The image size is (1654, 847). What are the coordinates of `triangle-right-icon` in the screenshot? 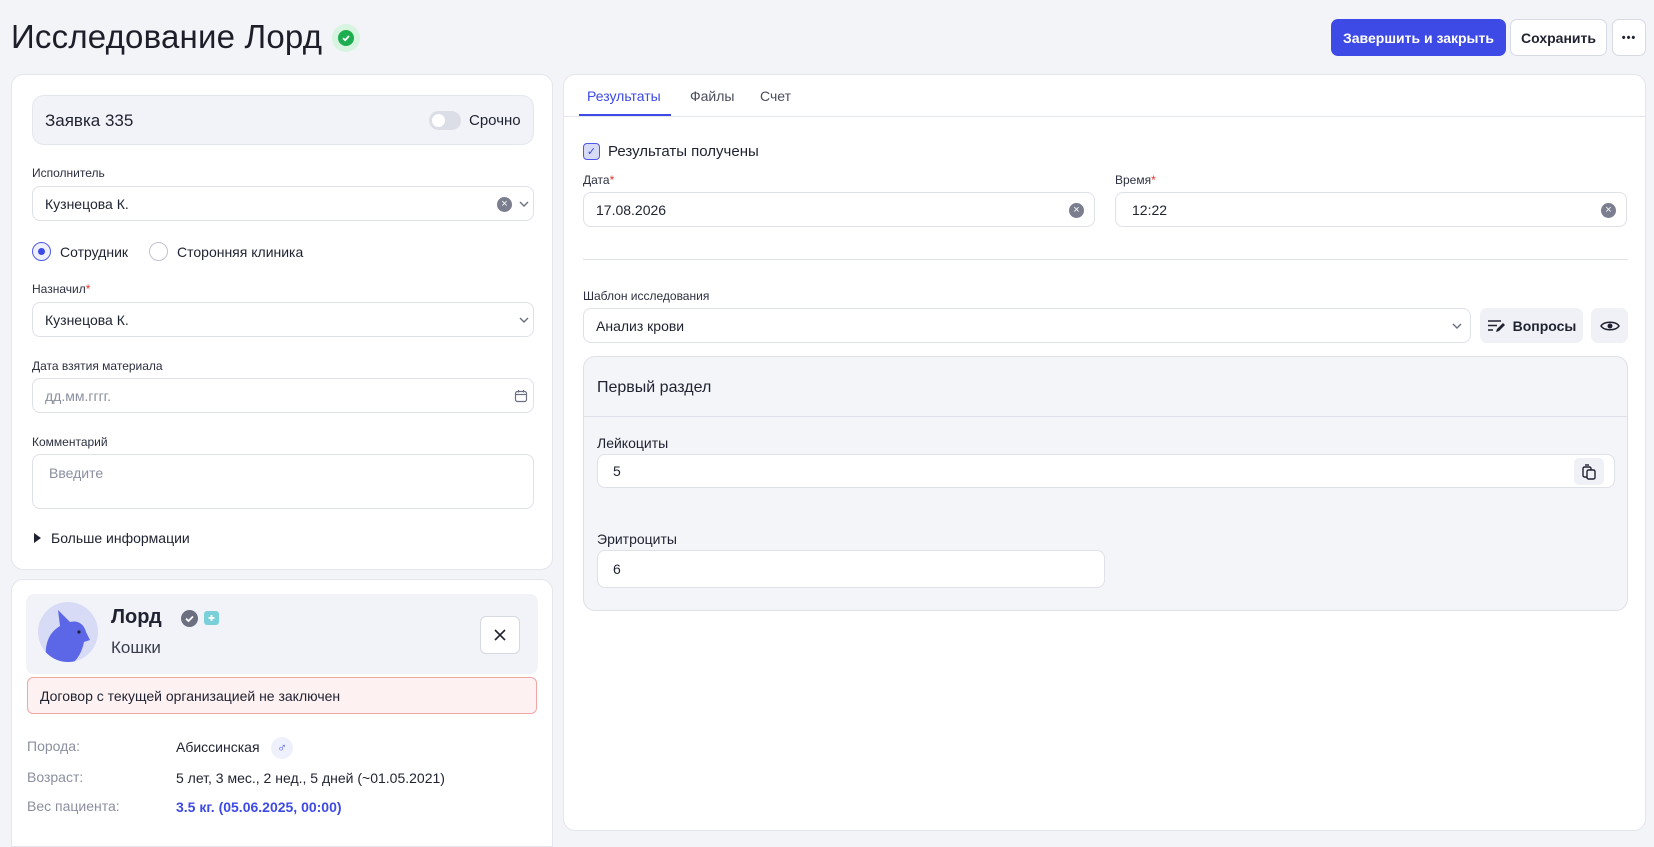 It's located at (37, 538).